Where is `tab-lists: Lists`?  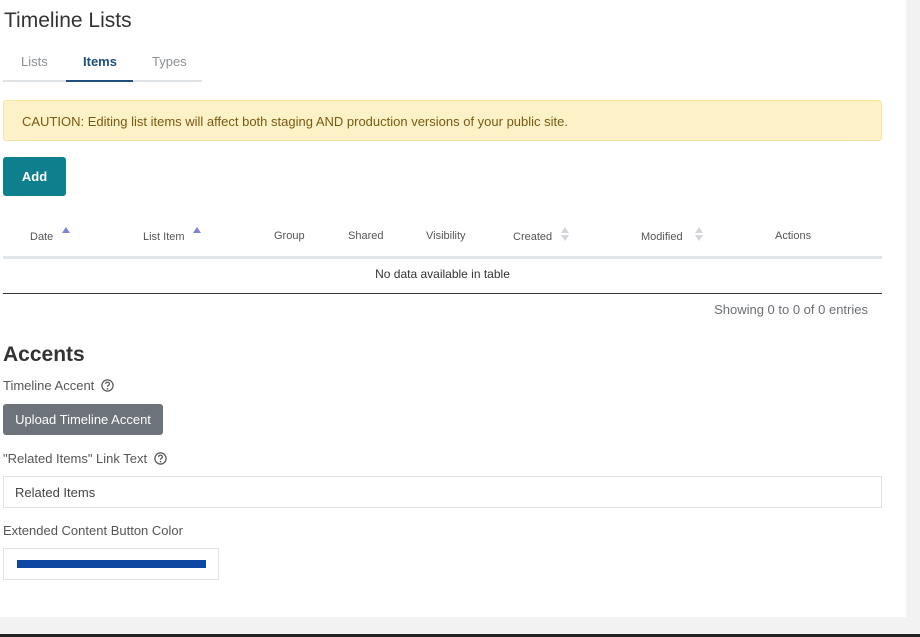
tab-lists: Lists is located at coordinates (34, 61).